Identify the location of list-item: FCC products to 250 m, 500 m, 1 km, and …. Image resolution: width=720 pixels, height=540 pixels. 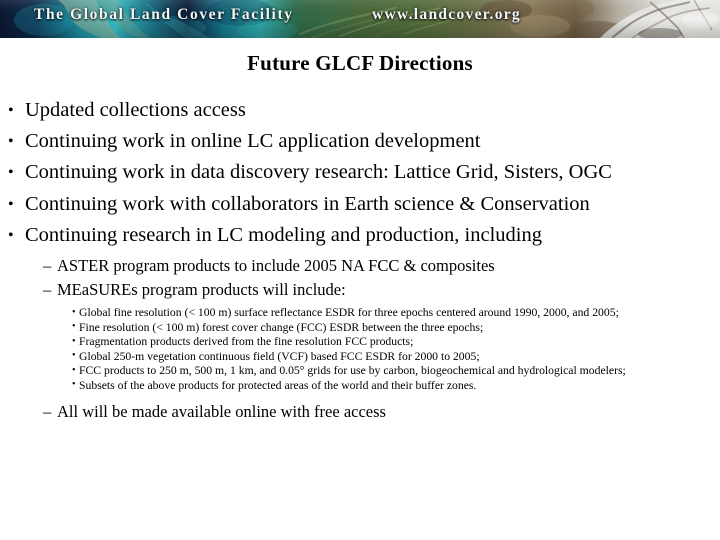
(382, 371).